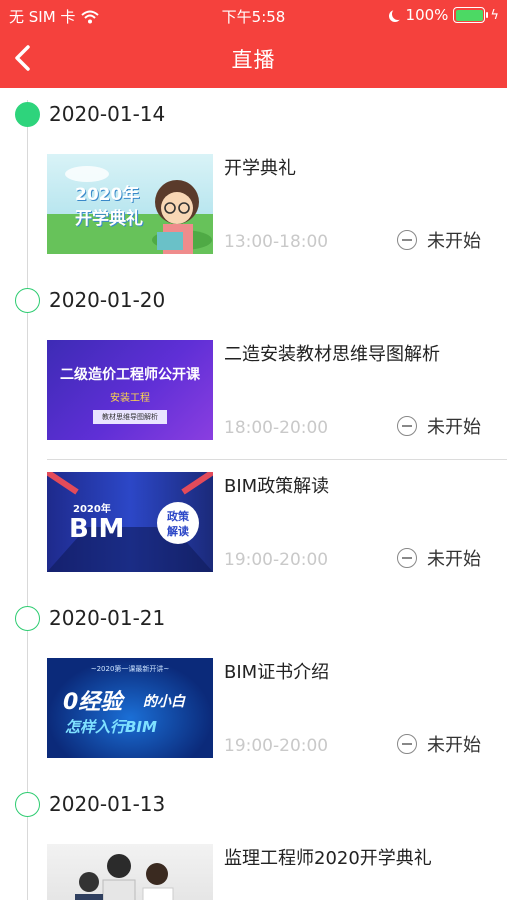 This screenshot has height=900, width=507. Describe the element at coordinates (494, 15) in the screenshot. I see `charging-icon: ϟ` at that location.